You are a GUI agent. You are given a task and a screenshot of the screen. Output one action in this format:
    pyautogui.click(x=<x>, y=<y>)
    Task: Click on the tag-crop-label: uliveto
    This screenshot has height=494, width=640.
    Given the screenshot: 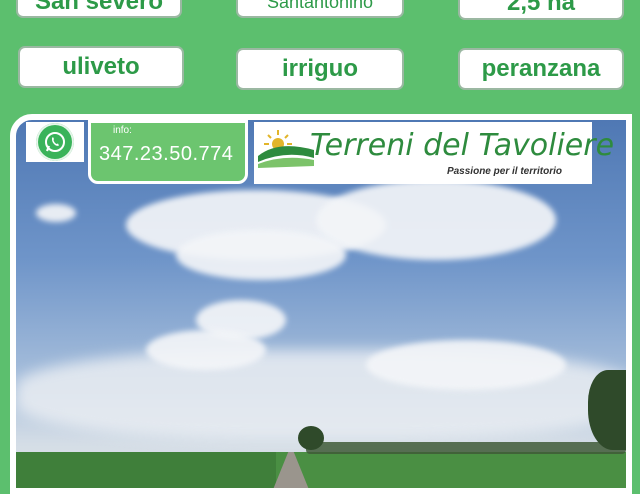 What is the action you would take?
    pyautogui.click(x=101, y=66)
    